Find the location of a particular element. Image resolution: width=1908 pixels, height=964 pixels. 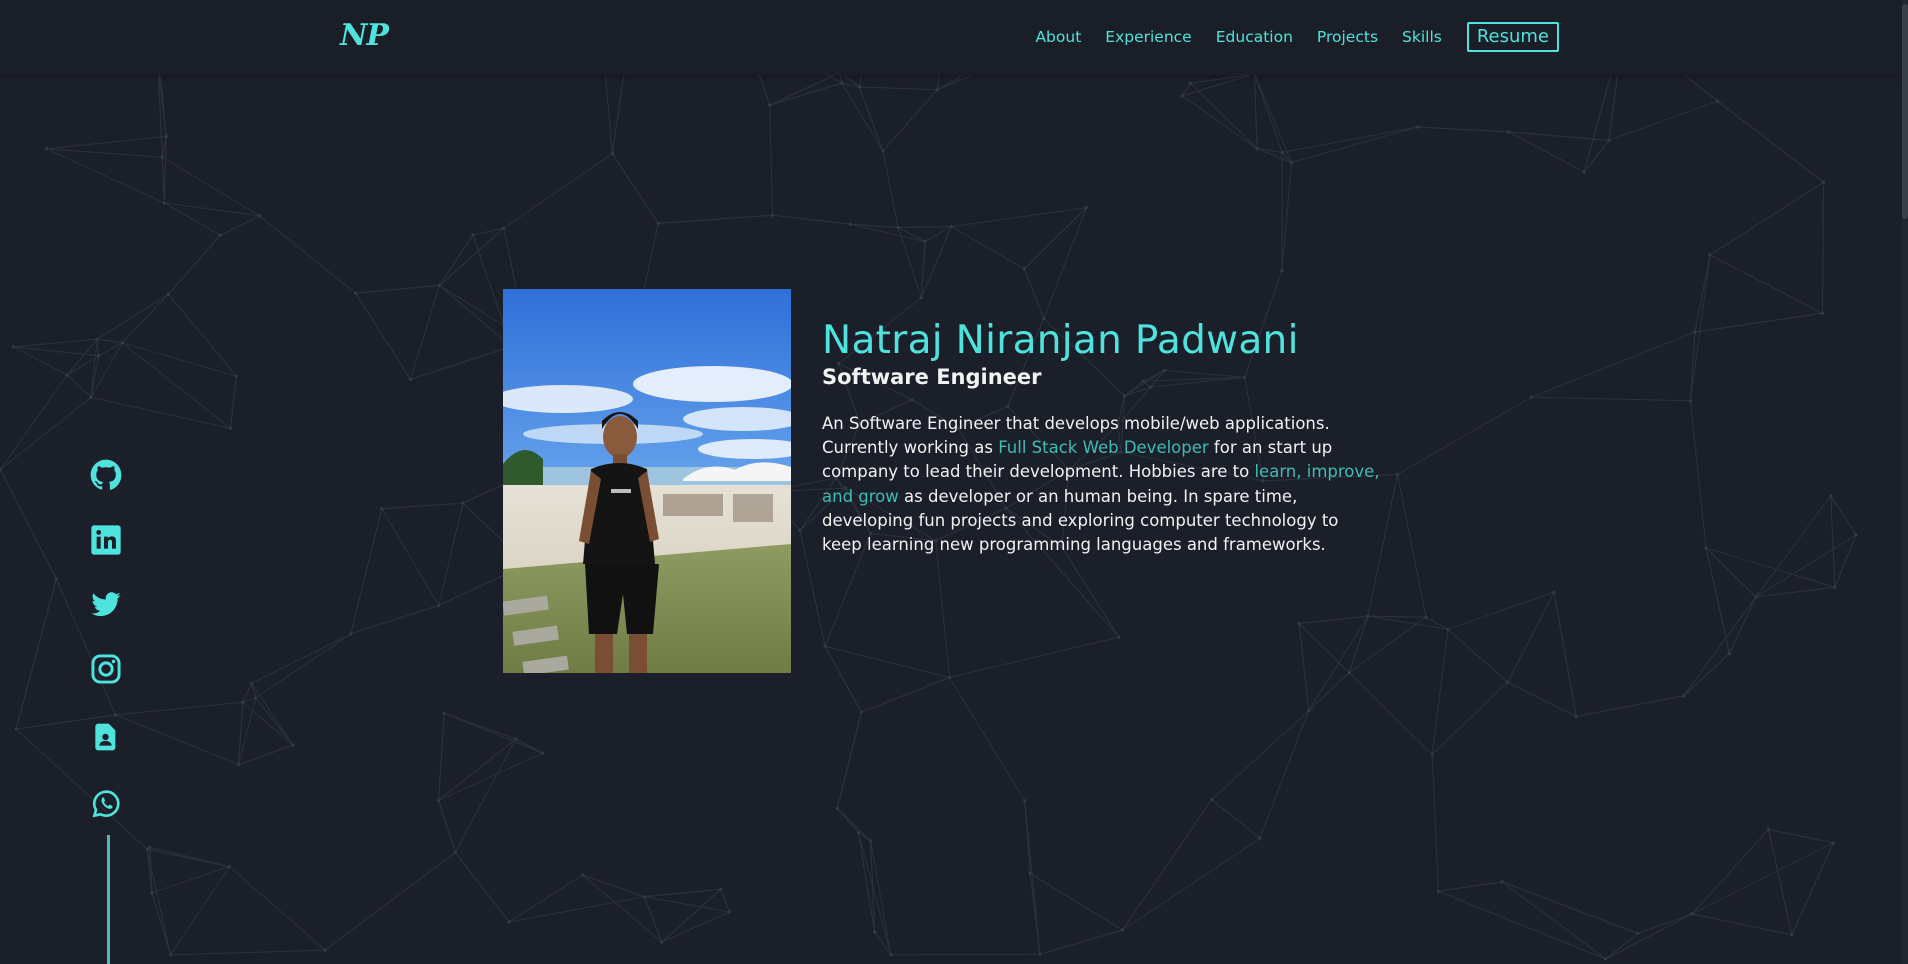

linkedin-link is located at coordinates (106, 540).